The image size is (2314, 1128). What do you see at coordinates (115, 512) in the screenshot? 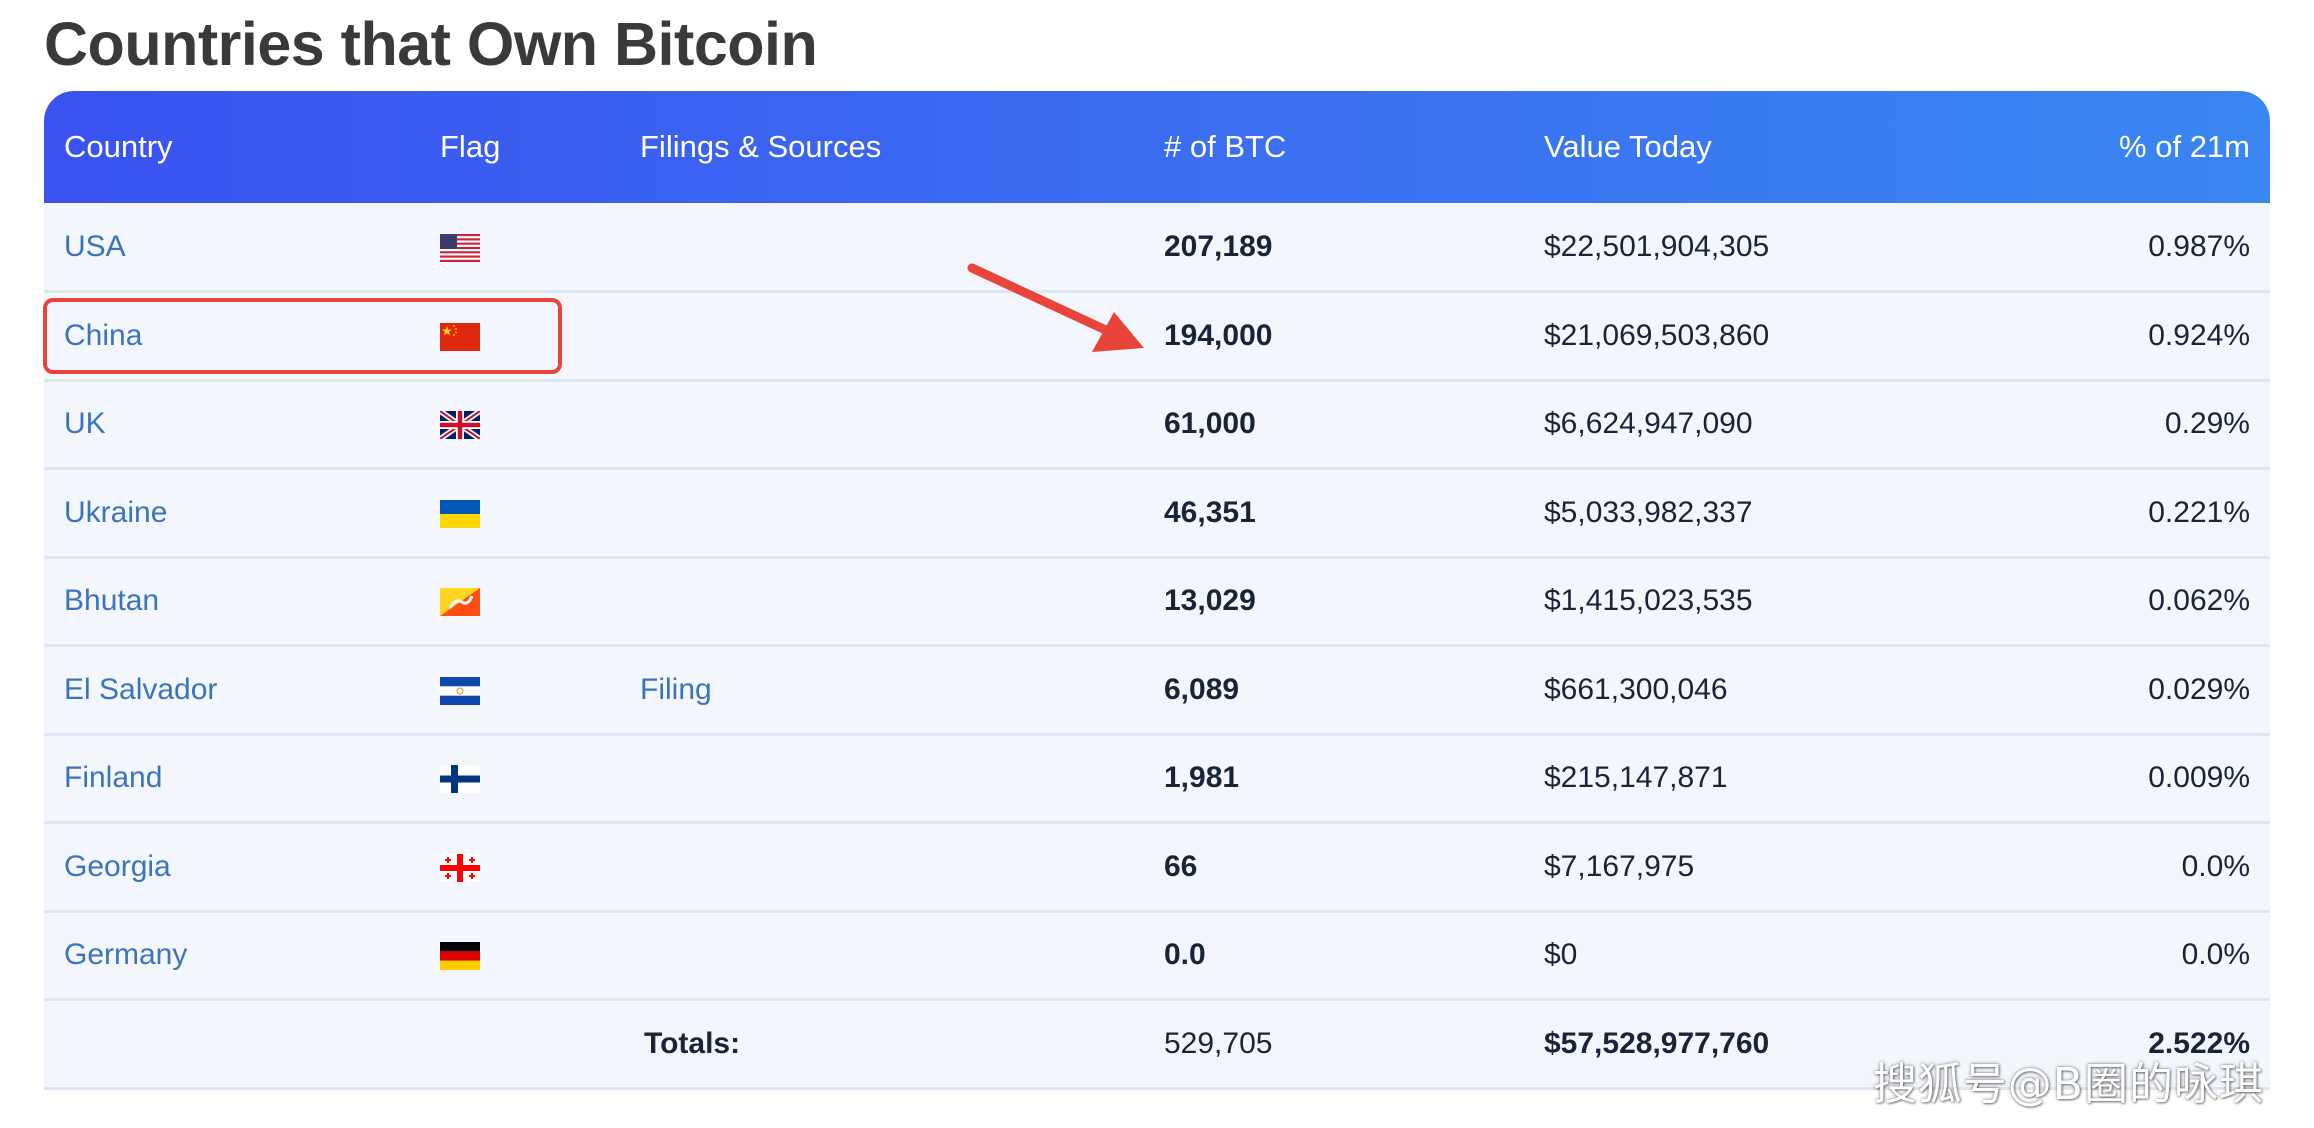
I see `country-link: Ukraine` at bounding box center [115, 512].